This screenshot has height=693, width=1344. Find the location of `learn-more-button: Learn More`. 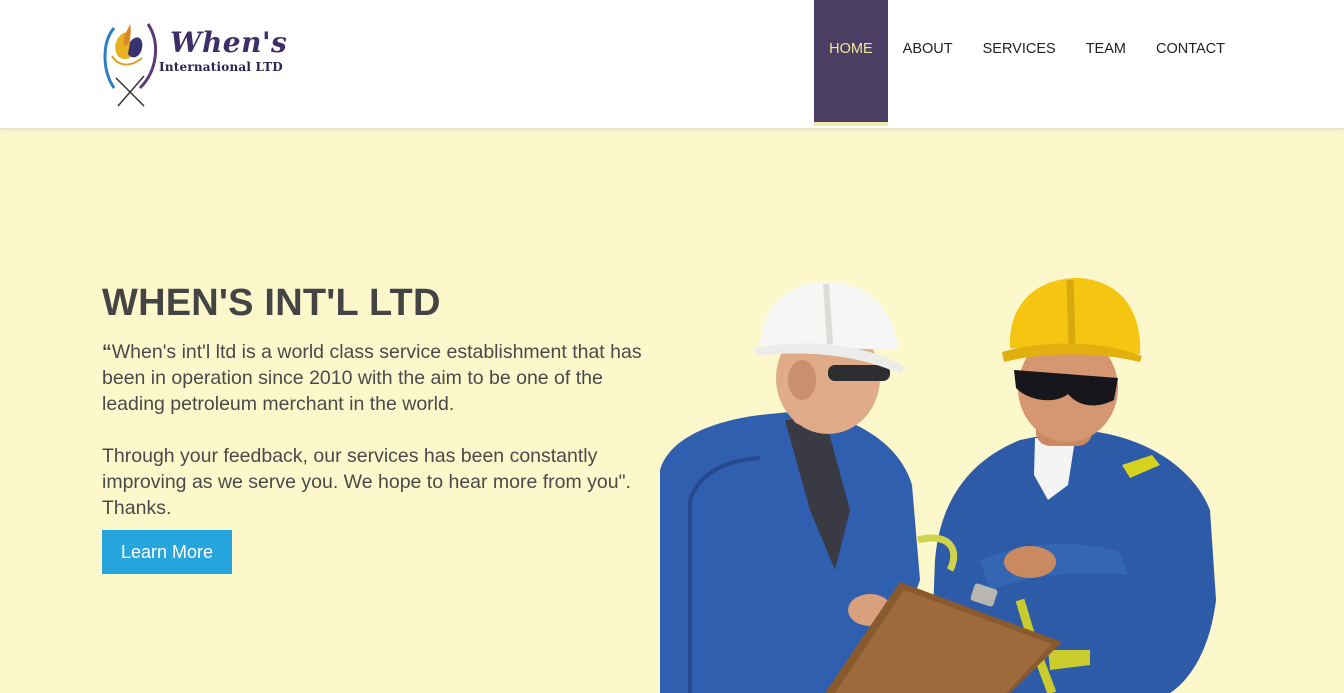

learn-more-button: Learn More is located at coordinates (167, 552).